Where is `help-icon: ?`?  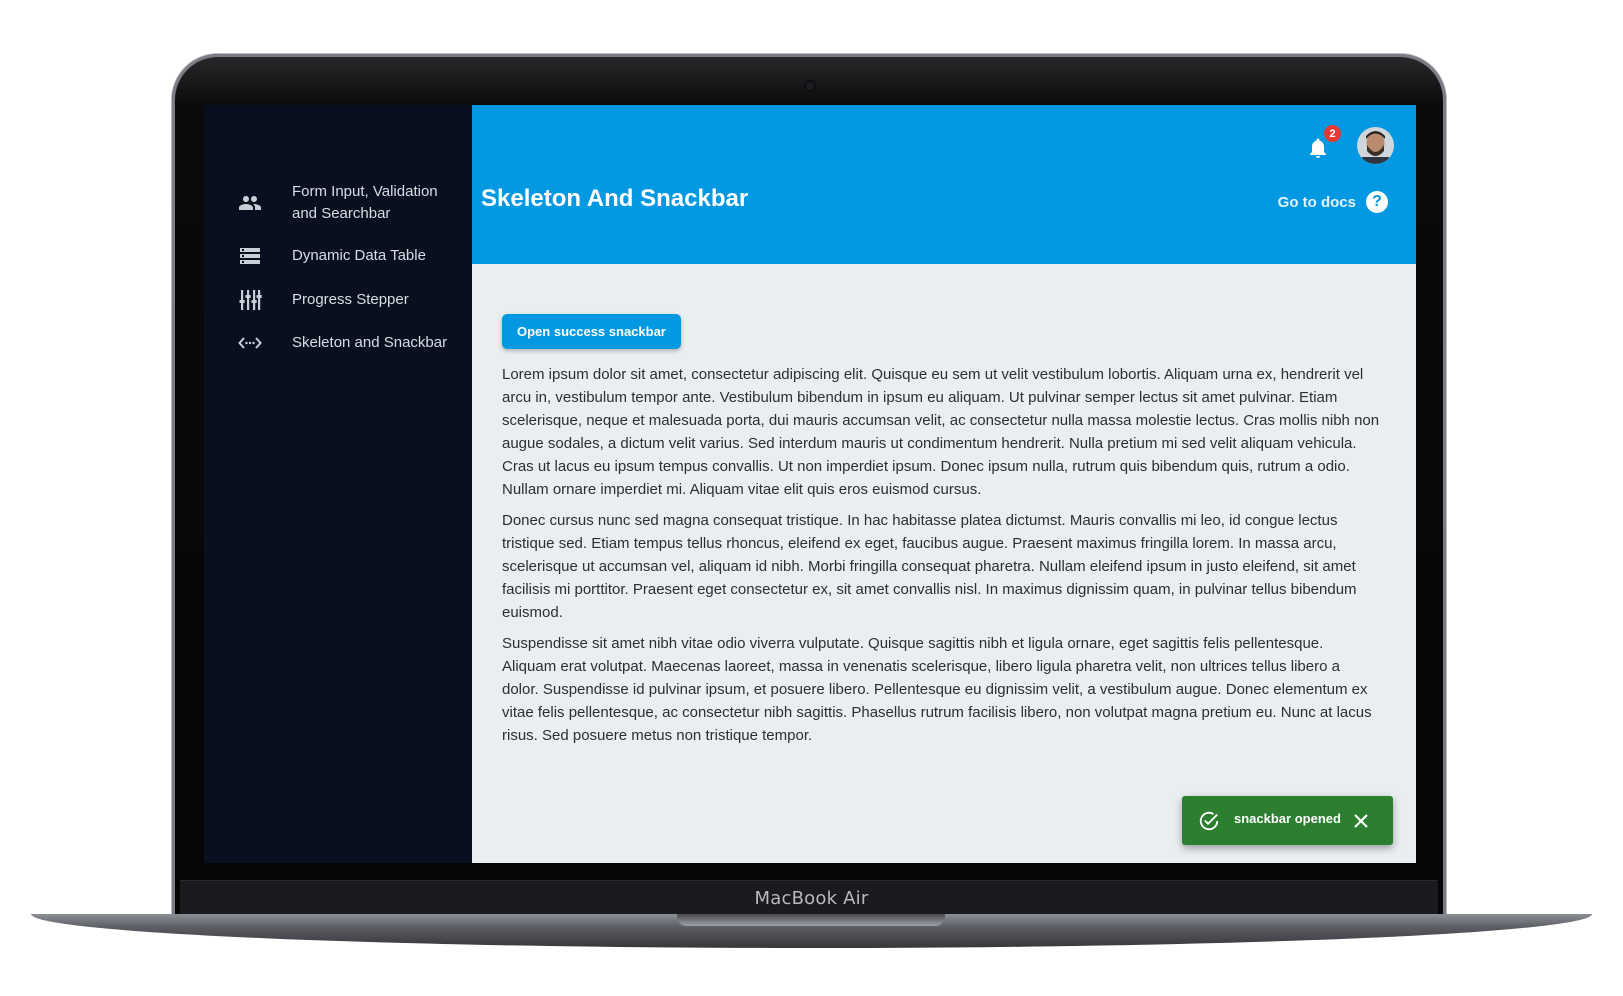
help-icon: ? is located at coordinates (1377, 202).